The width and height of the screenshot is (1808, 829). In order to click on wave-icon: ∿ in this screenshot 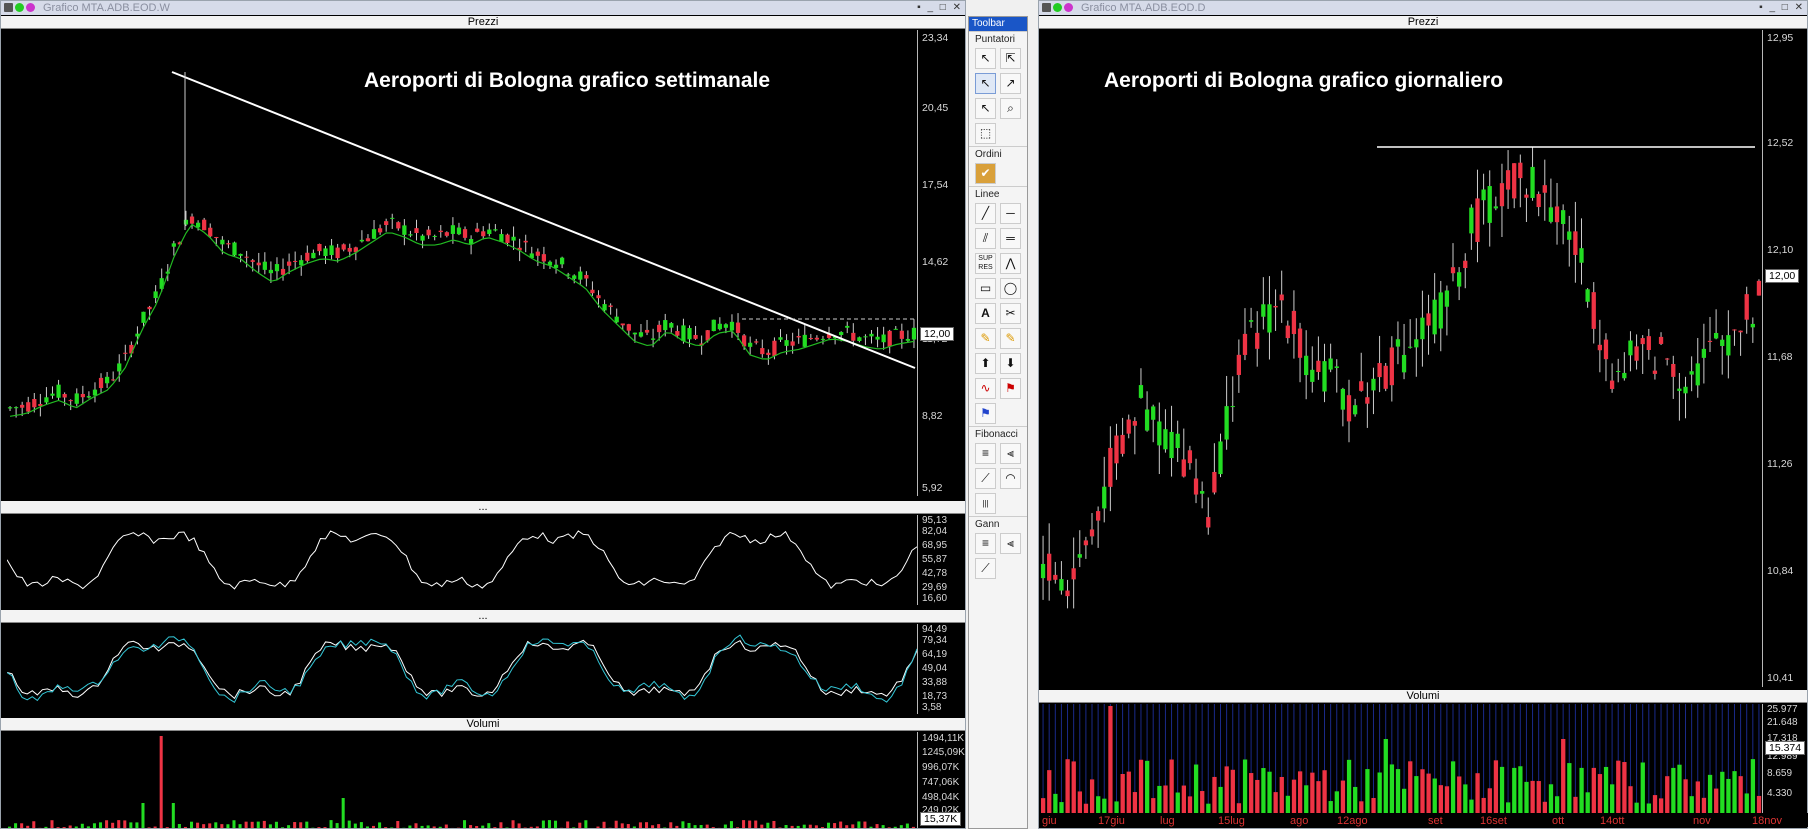, I will do `click(985, 388)`.